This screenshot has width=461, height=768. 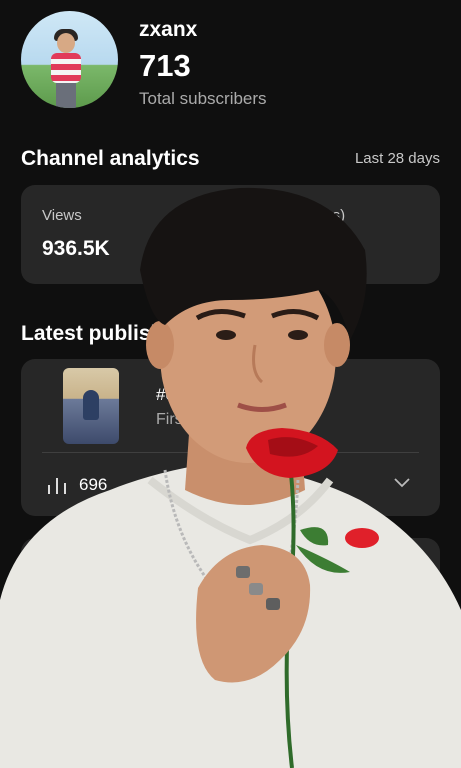 I want to click on video-views-count: 696, so click(x=93, y=484).